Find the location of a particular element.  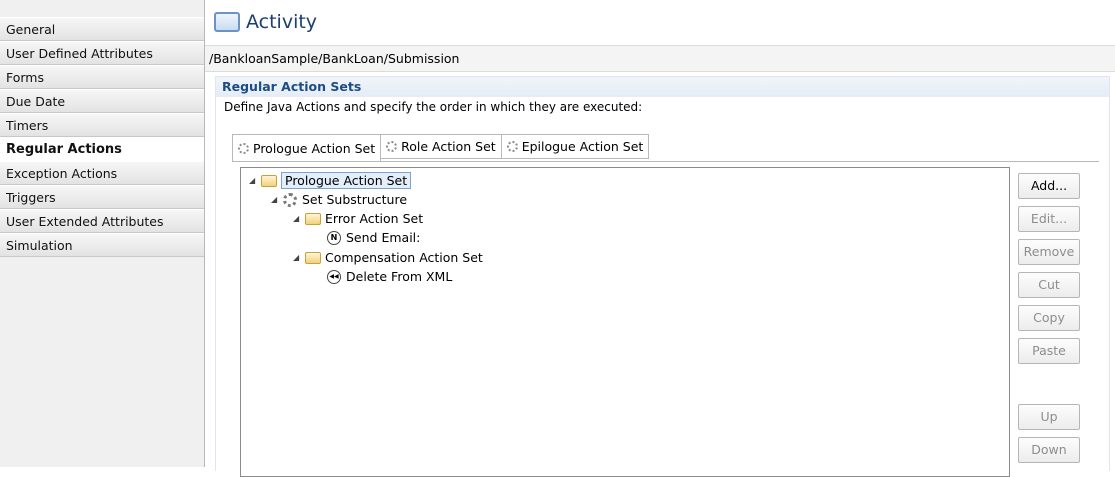

sidebar-item-simulation: Simulation is located at coordinates (102, 245).